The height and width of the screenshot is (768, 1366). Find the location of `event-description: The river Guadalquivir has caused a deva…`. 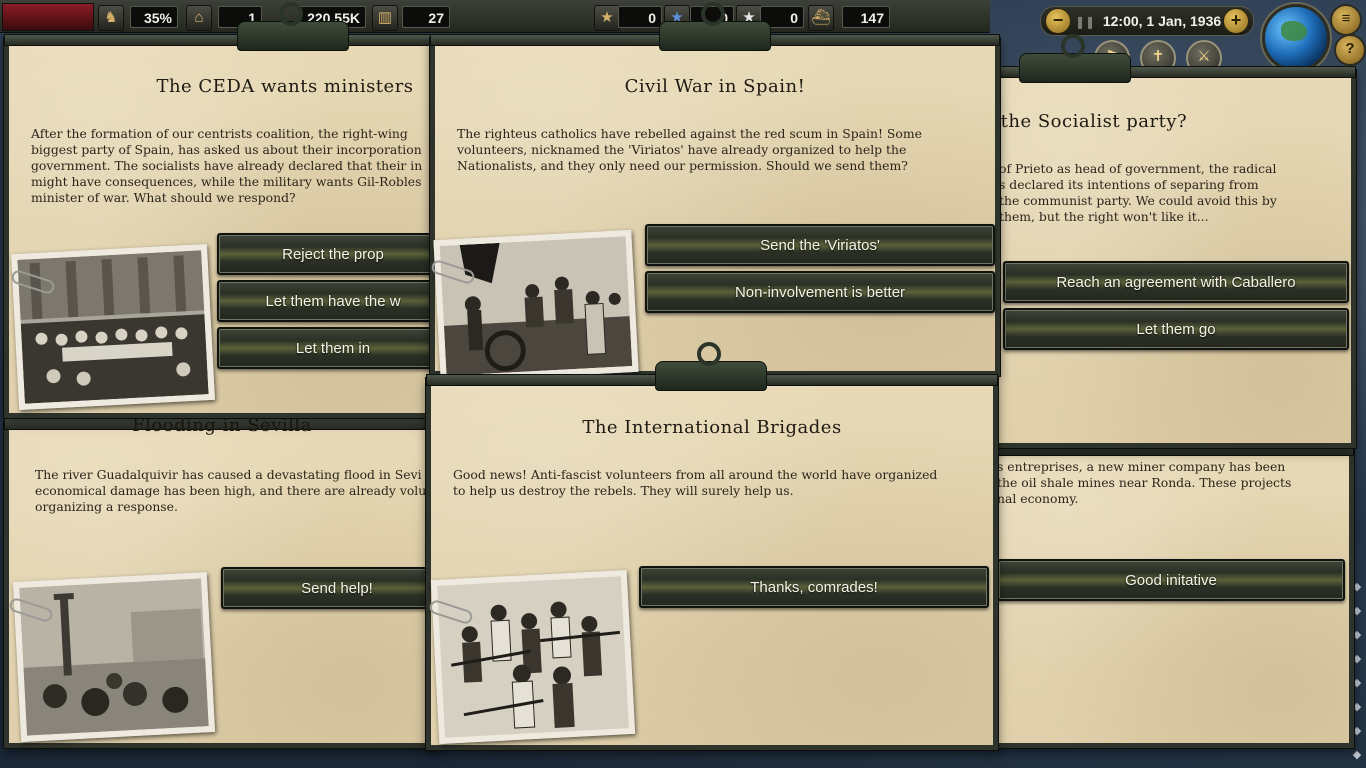

event-description: The river Guadalquivir has caused a deva… is located at coordinates (231, 490).